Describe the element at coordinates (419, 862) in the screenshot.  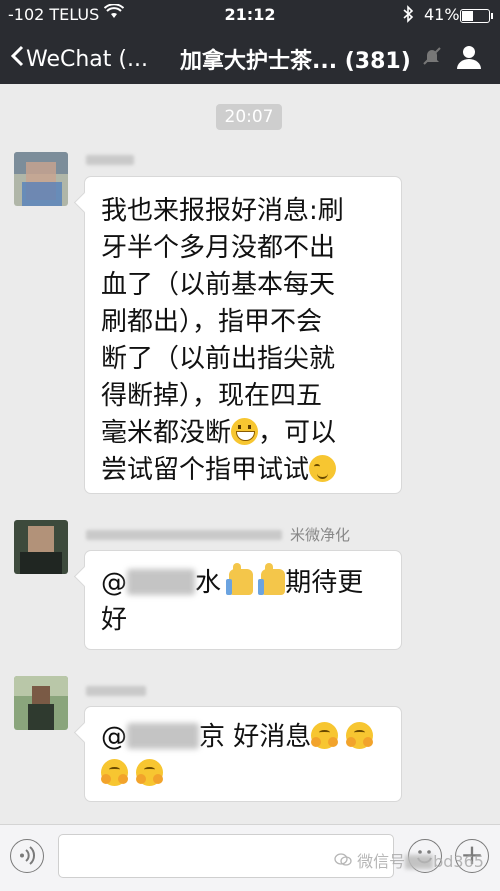
I see `watermark-redacted` at that location.